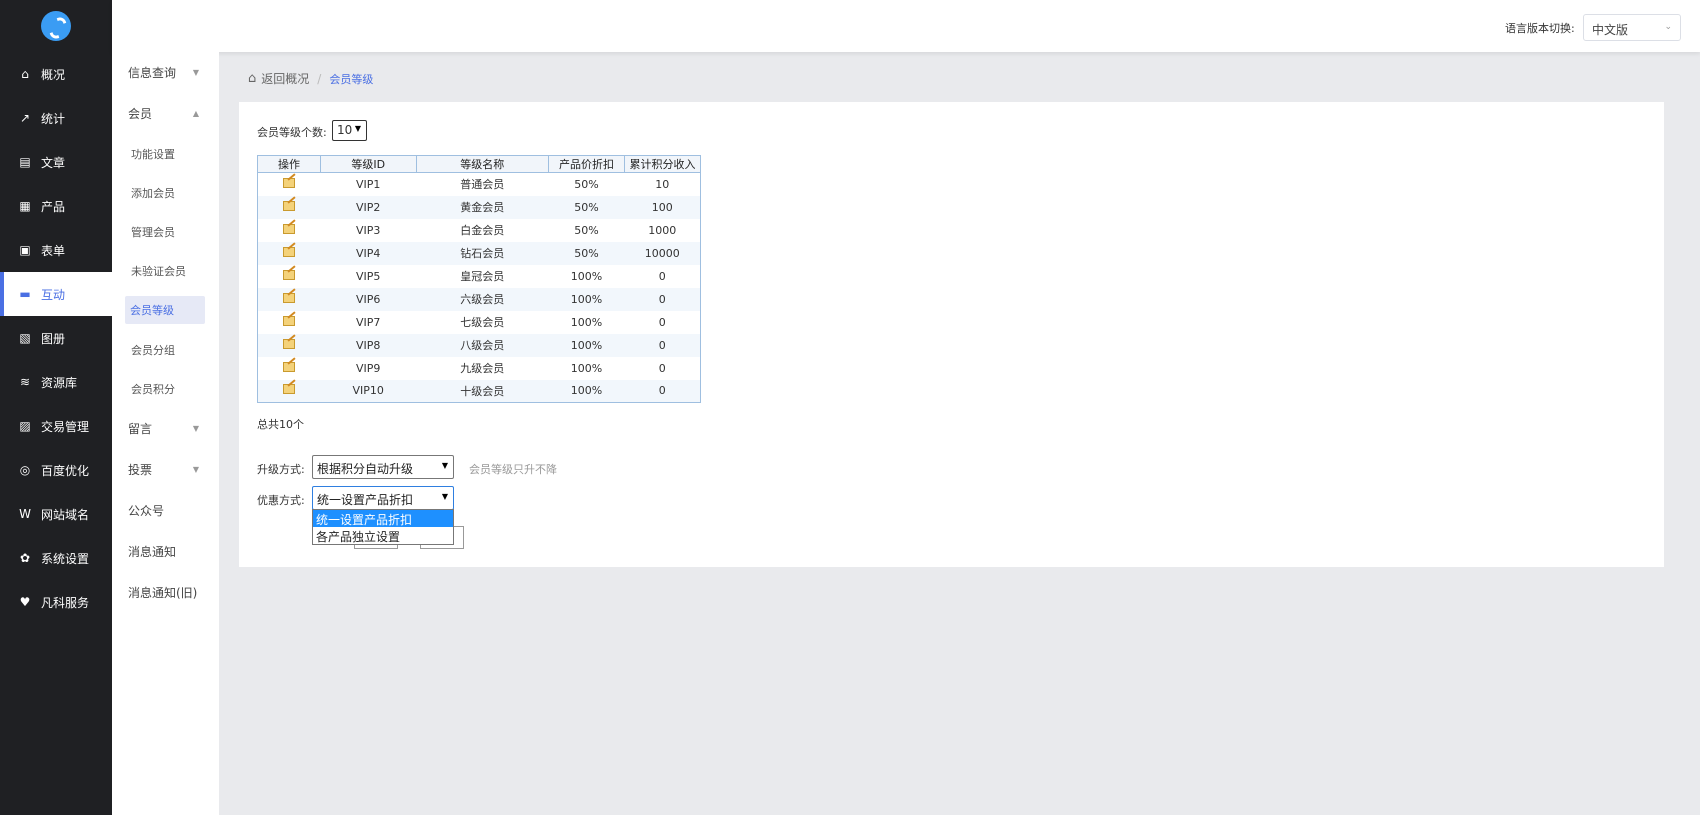 The height and width of the screenshot is (815, 1700). I want to click on table-row: VIP6 六级会员 100% 0, so click(479, 299).